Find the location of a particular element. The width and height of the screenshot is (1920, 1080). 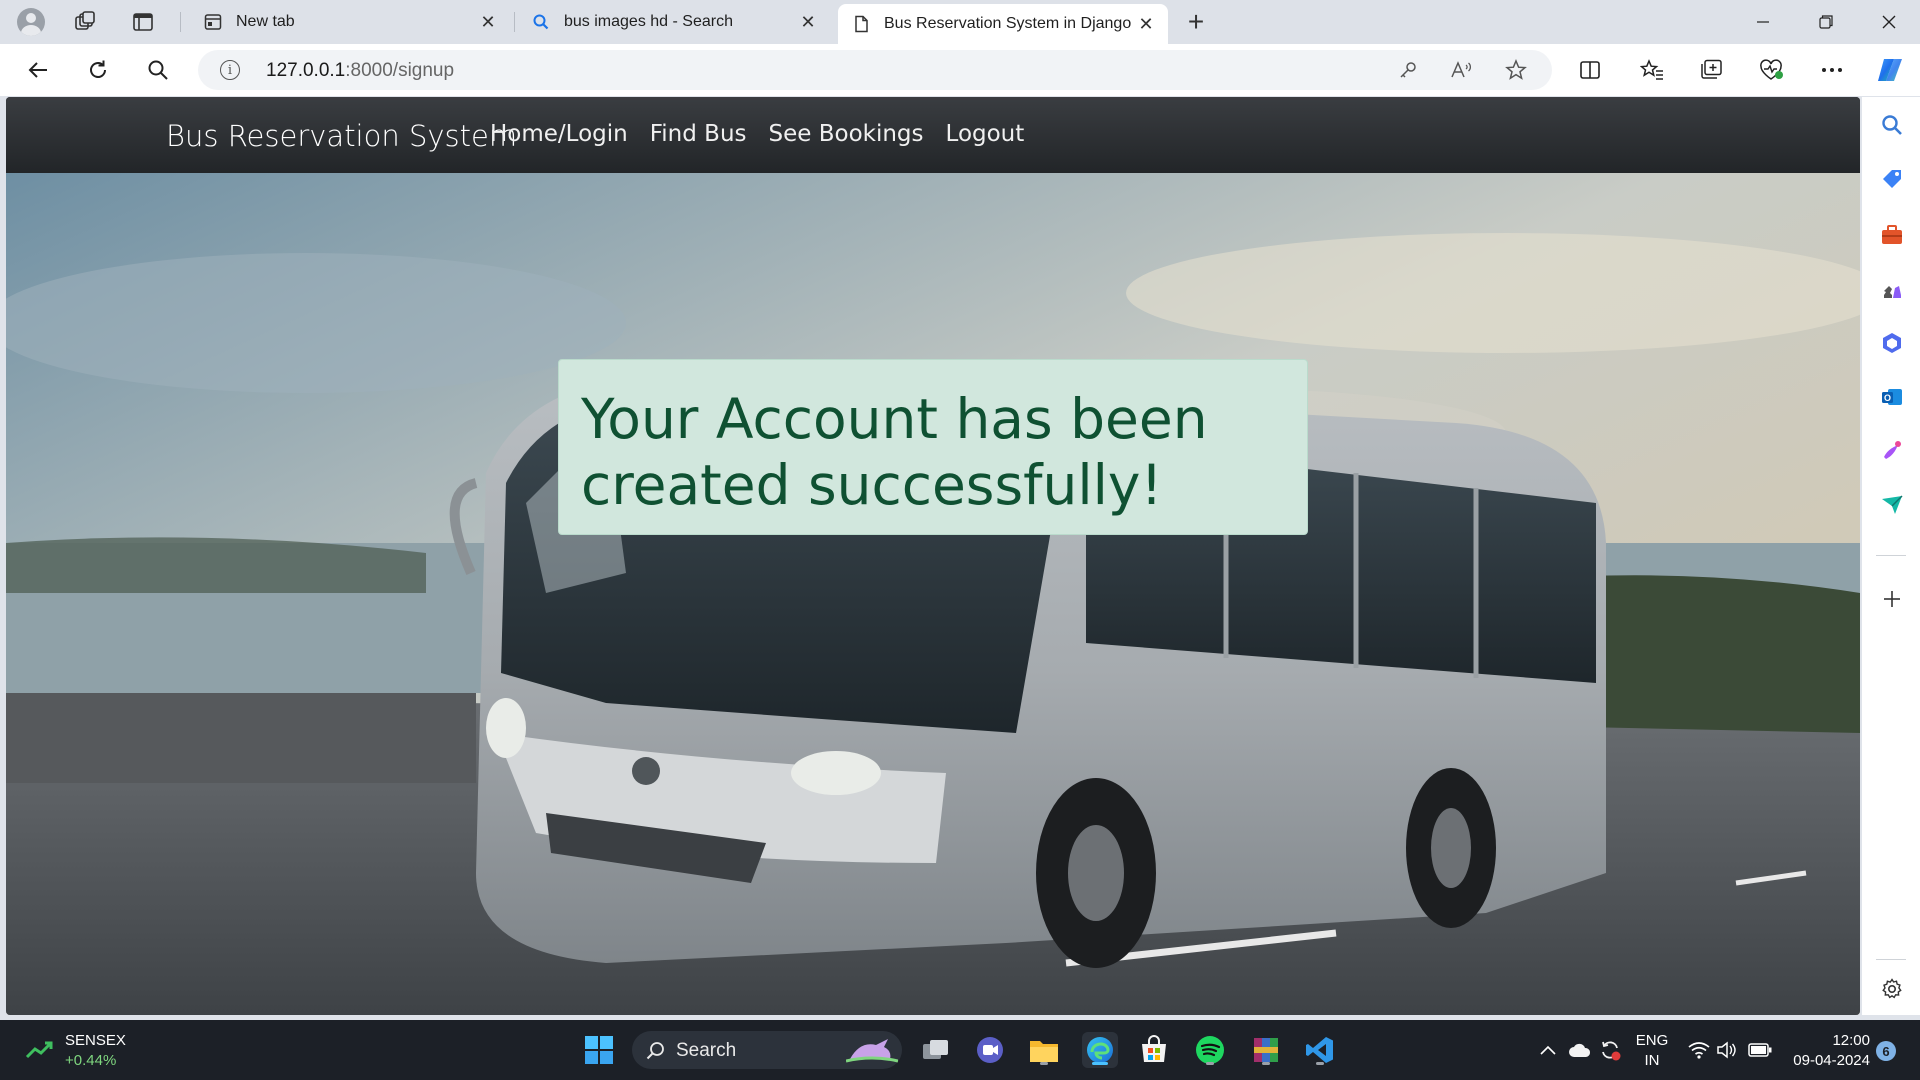

new-tab-button: + is located at coordinates (1196, 22).